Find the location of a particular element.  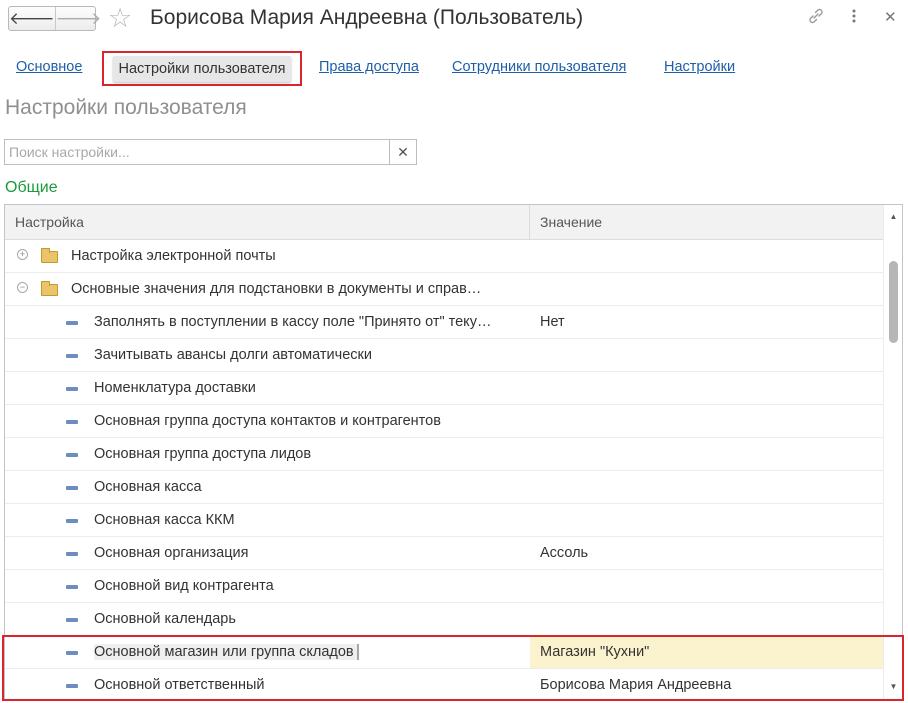

table-row: Основная группа доступа лидов is located at coordinates (444, 454).